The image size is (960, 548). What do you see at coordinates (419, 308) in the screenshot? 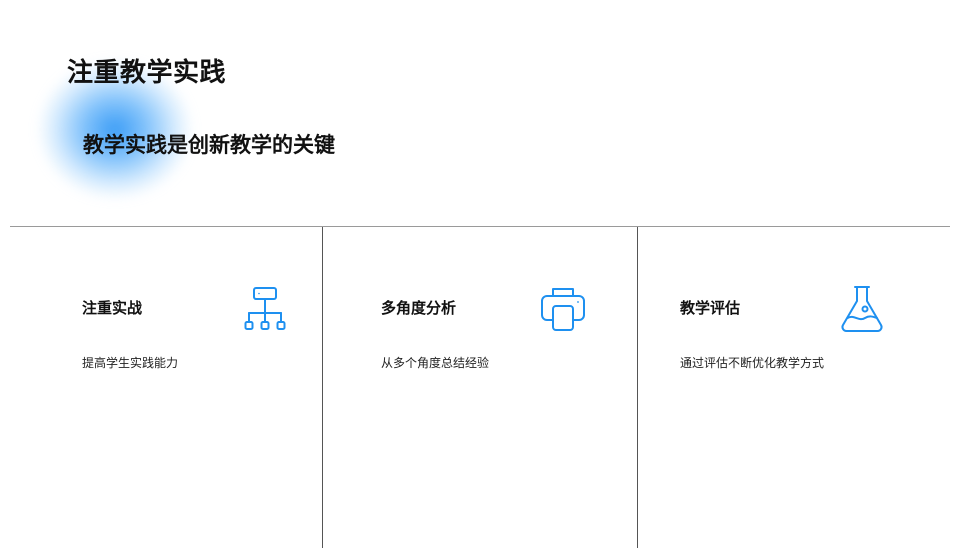
I see `card-title: 多角度分析` at bounding box center [419, 308].